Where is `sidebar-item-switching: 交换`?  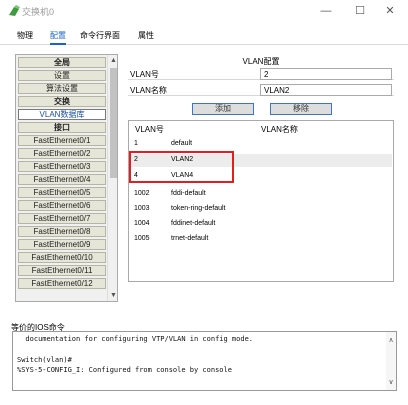
sidebar-item-switching: 交换 is located at coordinates (62, 101).